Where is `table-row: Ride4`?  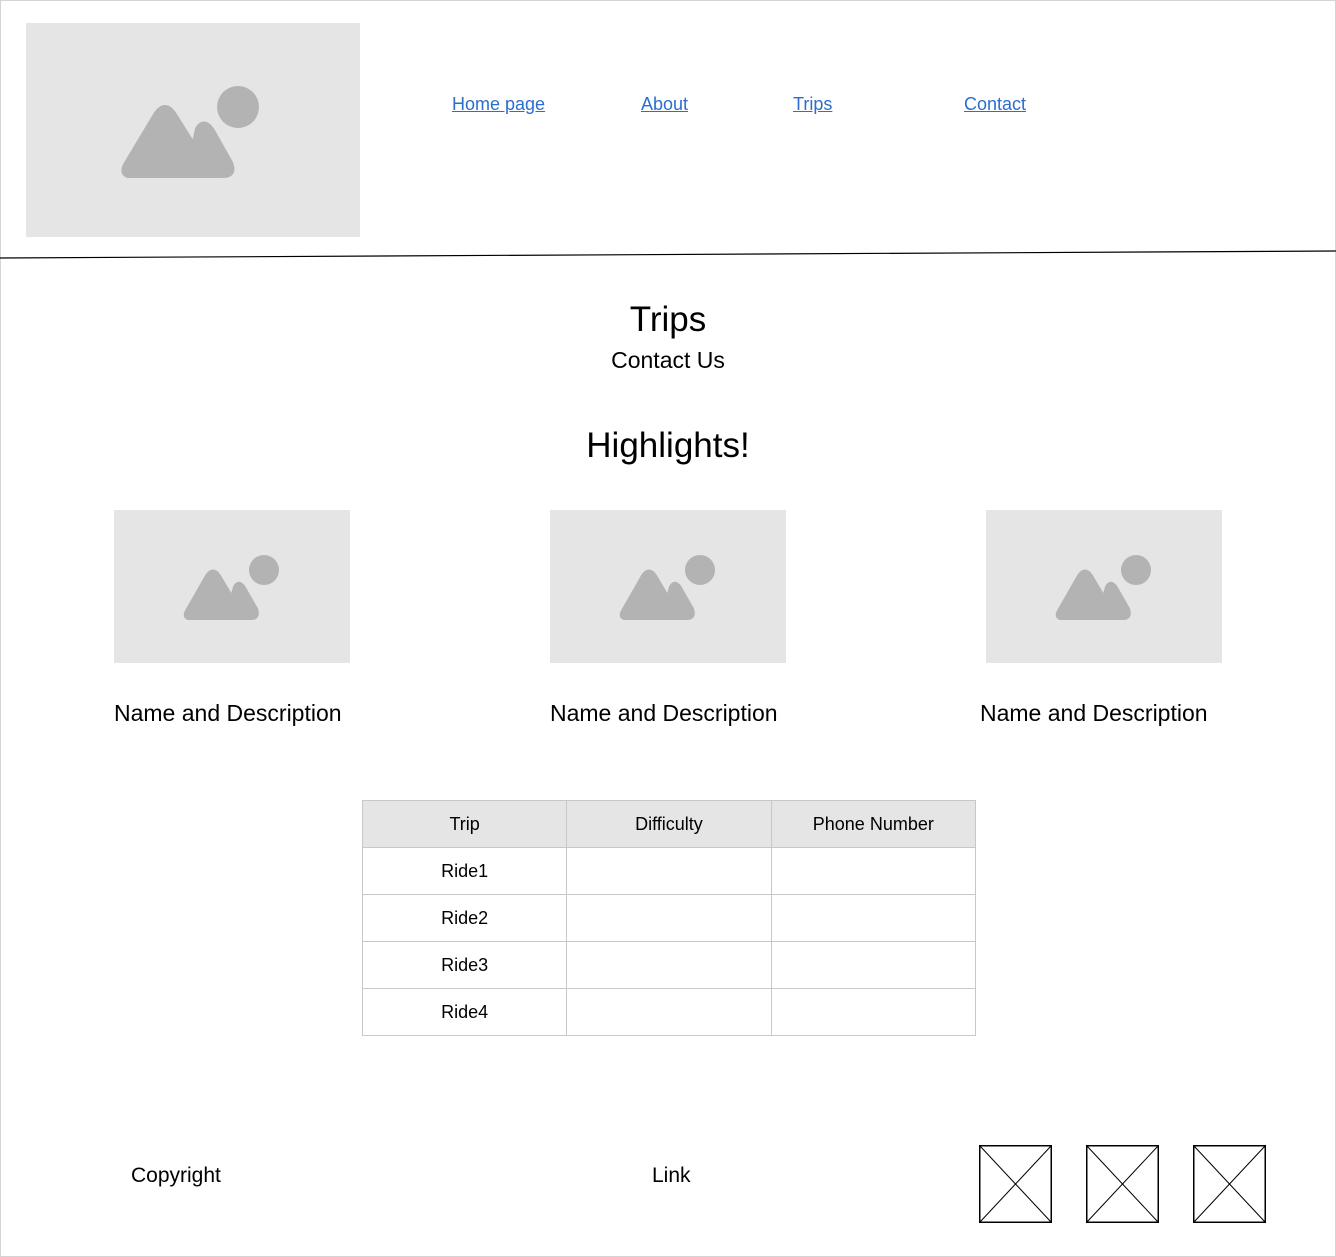
table-row: Ride4 is located at coordinates (669, 1012).